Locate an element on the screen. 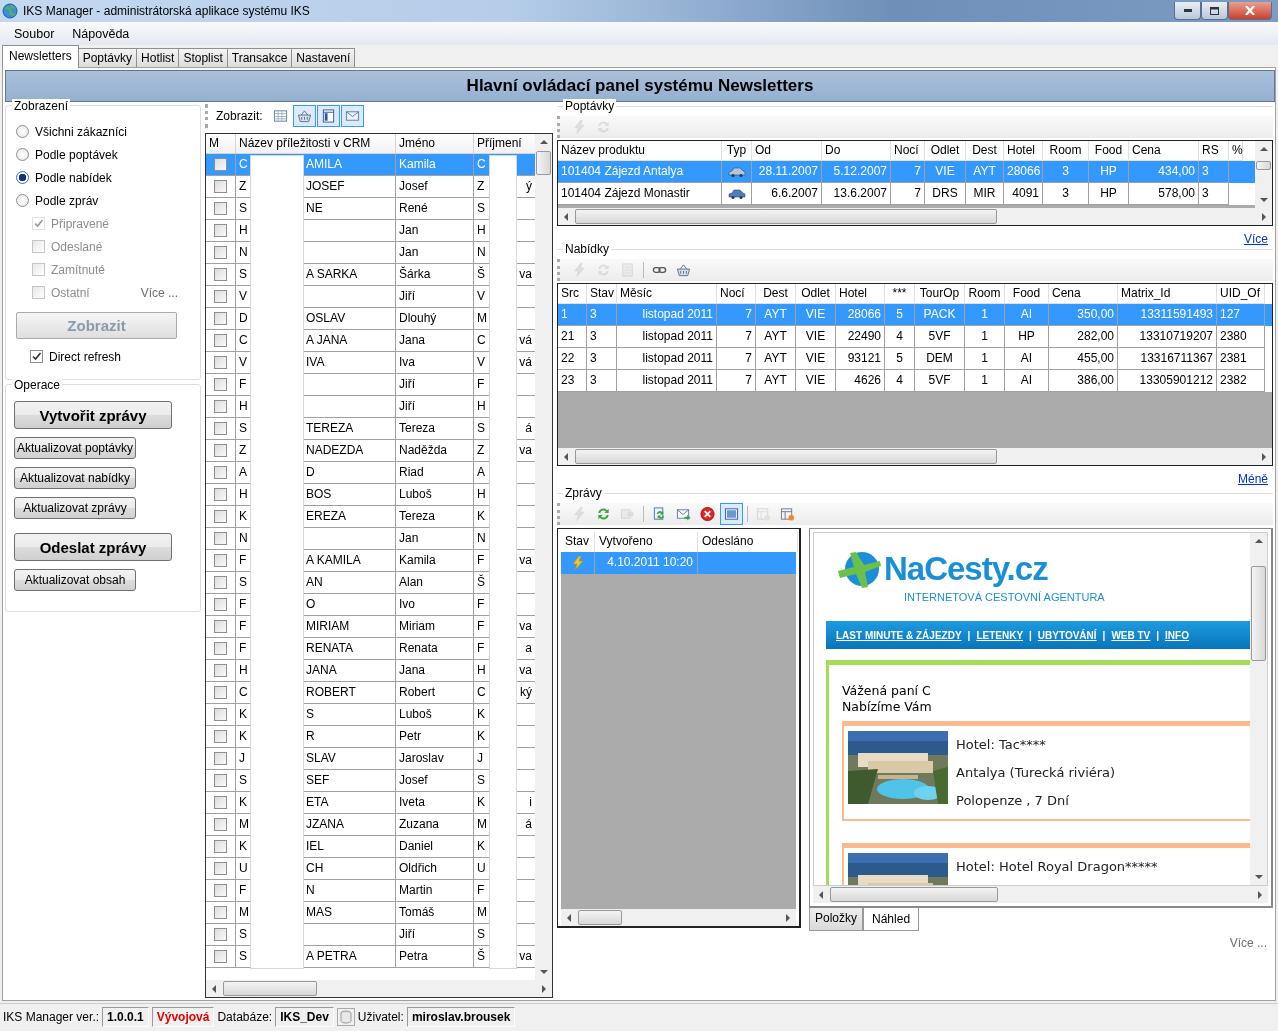 This screenshot has width=1278, height=1031. column-header: *** is located at coordinates (900, 294).